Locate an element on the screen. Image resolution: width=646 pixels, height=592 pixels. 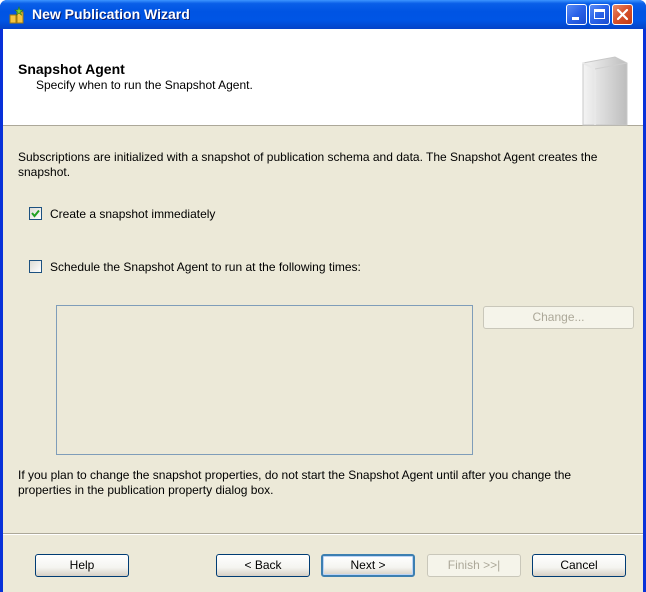
footer-separator is located at coordinates (323, 534).